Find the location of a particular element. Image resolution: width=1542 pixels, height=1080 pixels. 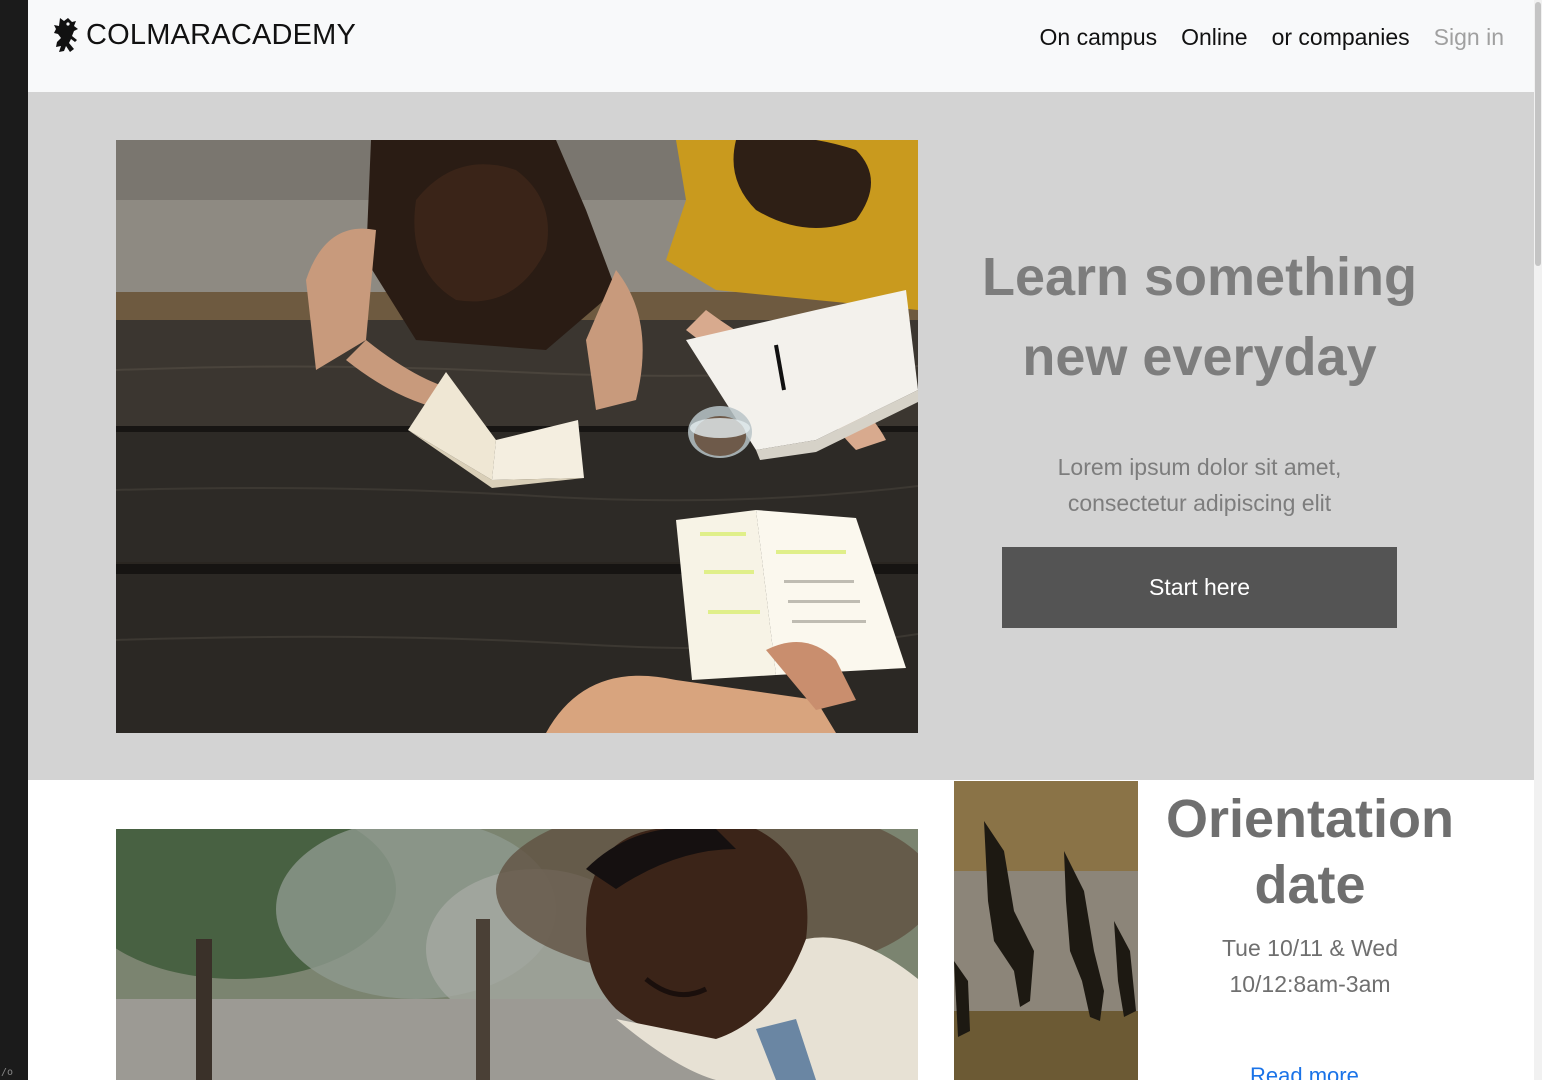

sign-in-link: Sign in is located at coordinates (1469, 37).